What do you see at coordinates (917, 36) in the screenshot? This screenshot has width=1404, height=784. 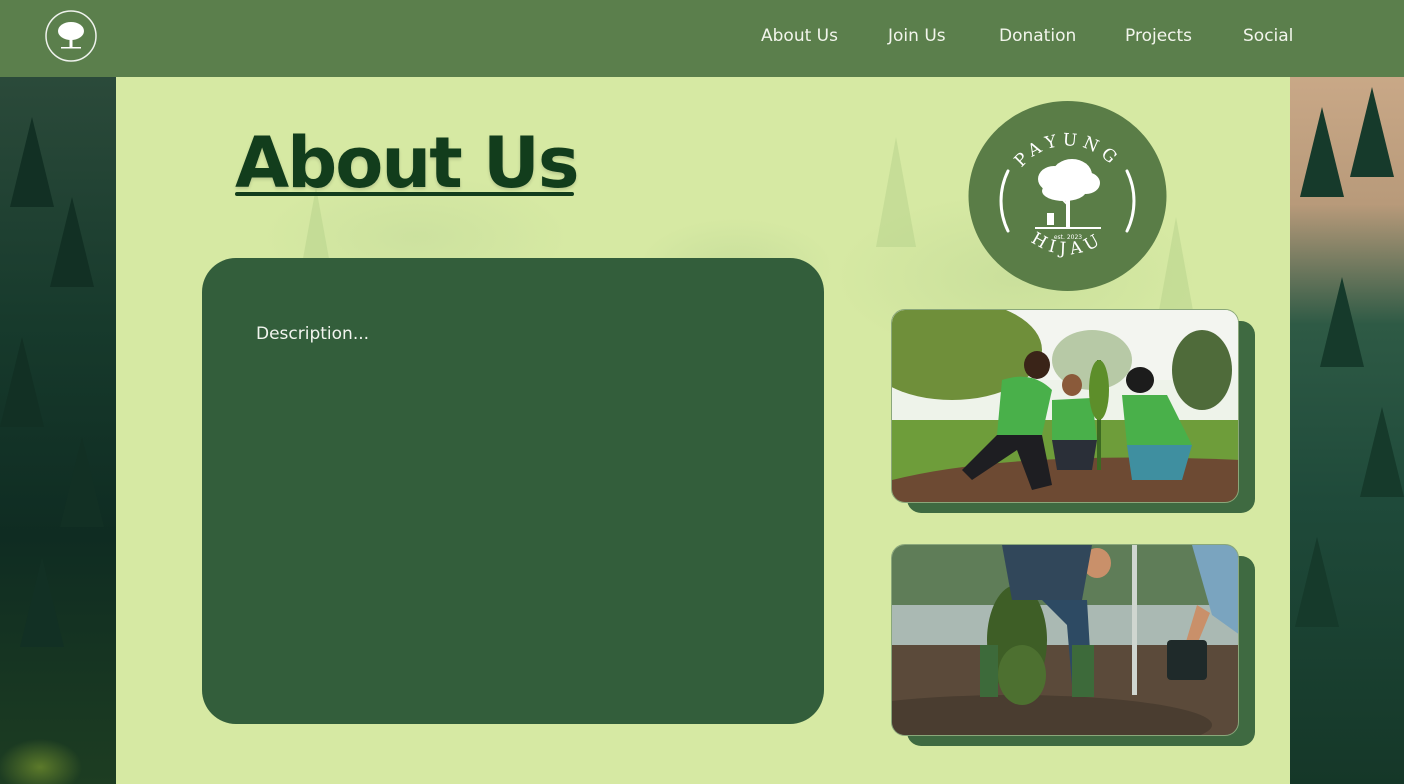 I see `nav-join-us: Join Us` at bounding box center [917, 36].